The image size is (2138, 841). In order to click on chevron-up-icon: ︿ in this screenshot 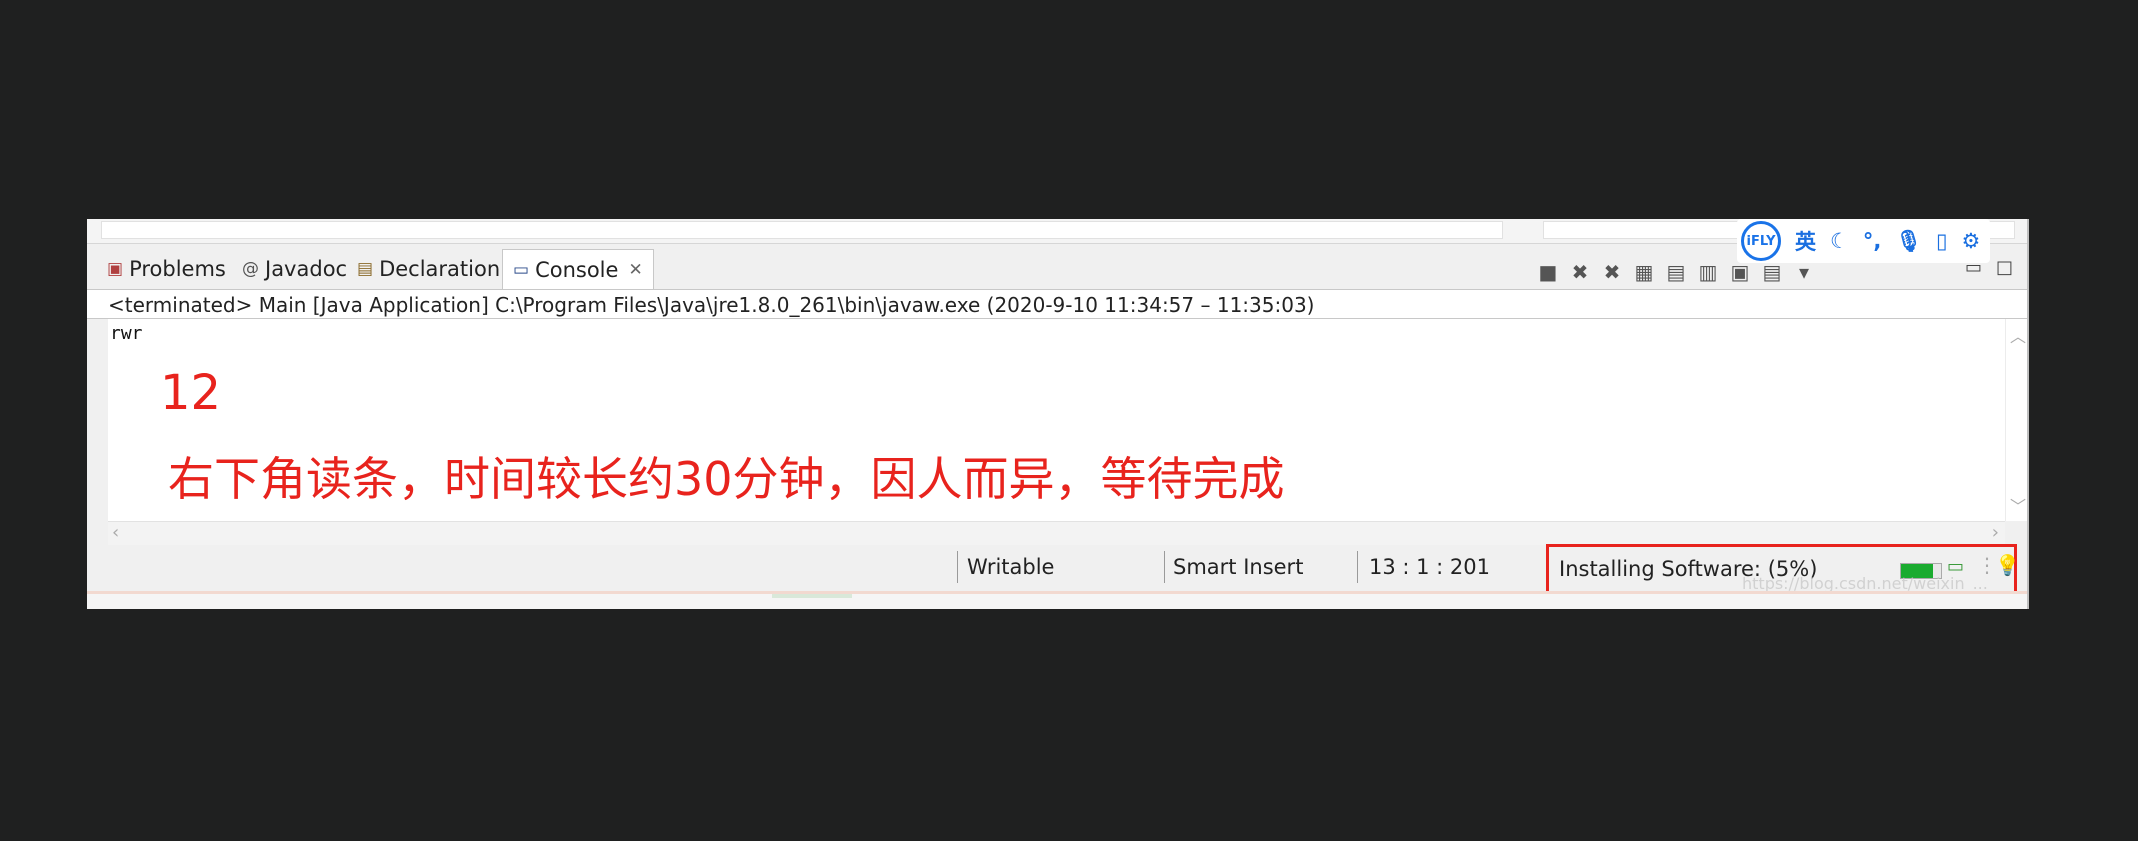, I will do `click(2018, 335)`.